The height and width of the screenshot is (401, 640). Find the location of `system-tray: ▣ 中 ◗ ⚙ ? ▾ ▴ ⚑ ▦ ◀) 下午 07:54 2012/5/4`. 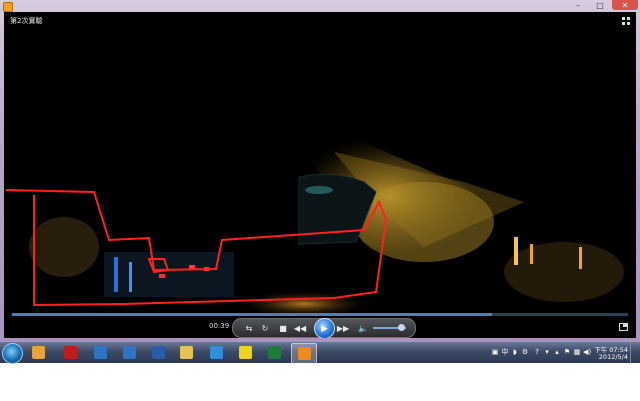

system-tray: ▣ 中 ◗ ⚙ ? ▾ ▴ ⚑ ▦ ◀) 下午 07:54 2012/5/4 is located at coordinates (564, 352).